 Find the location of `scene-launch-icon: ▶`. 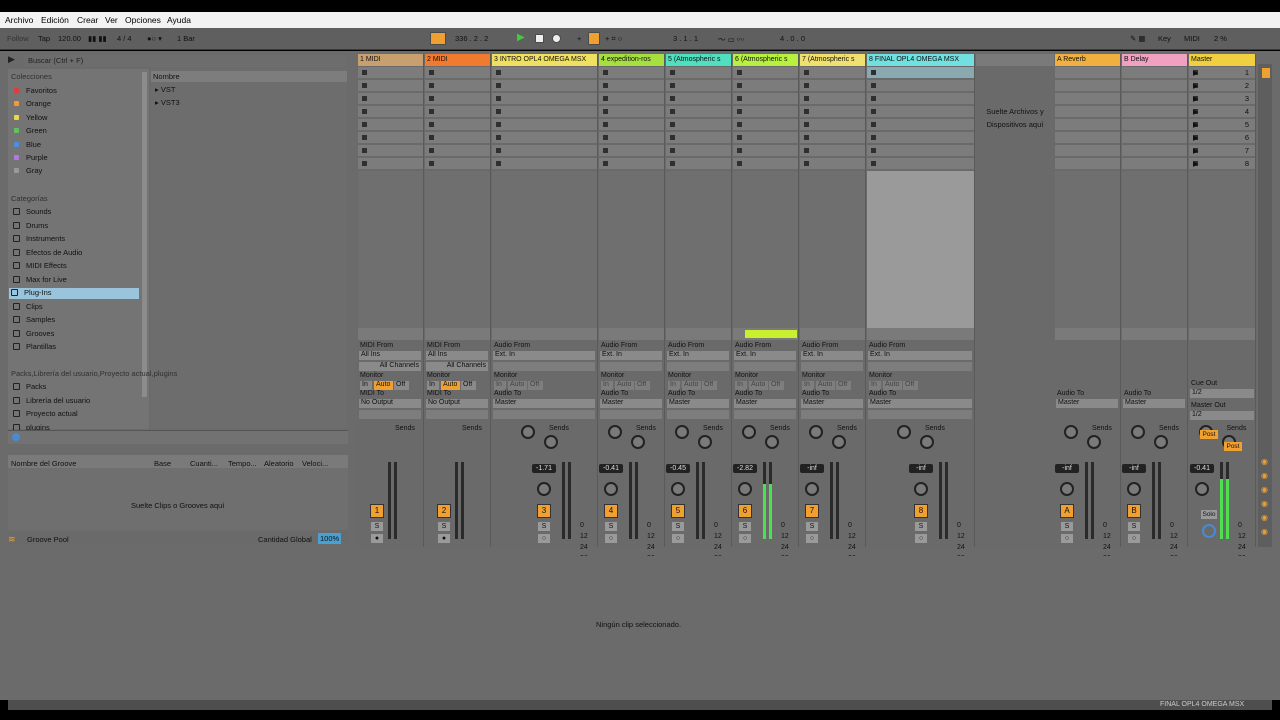

scene-launch-icon: ▶ is located at coordinates (1195, 151).